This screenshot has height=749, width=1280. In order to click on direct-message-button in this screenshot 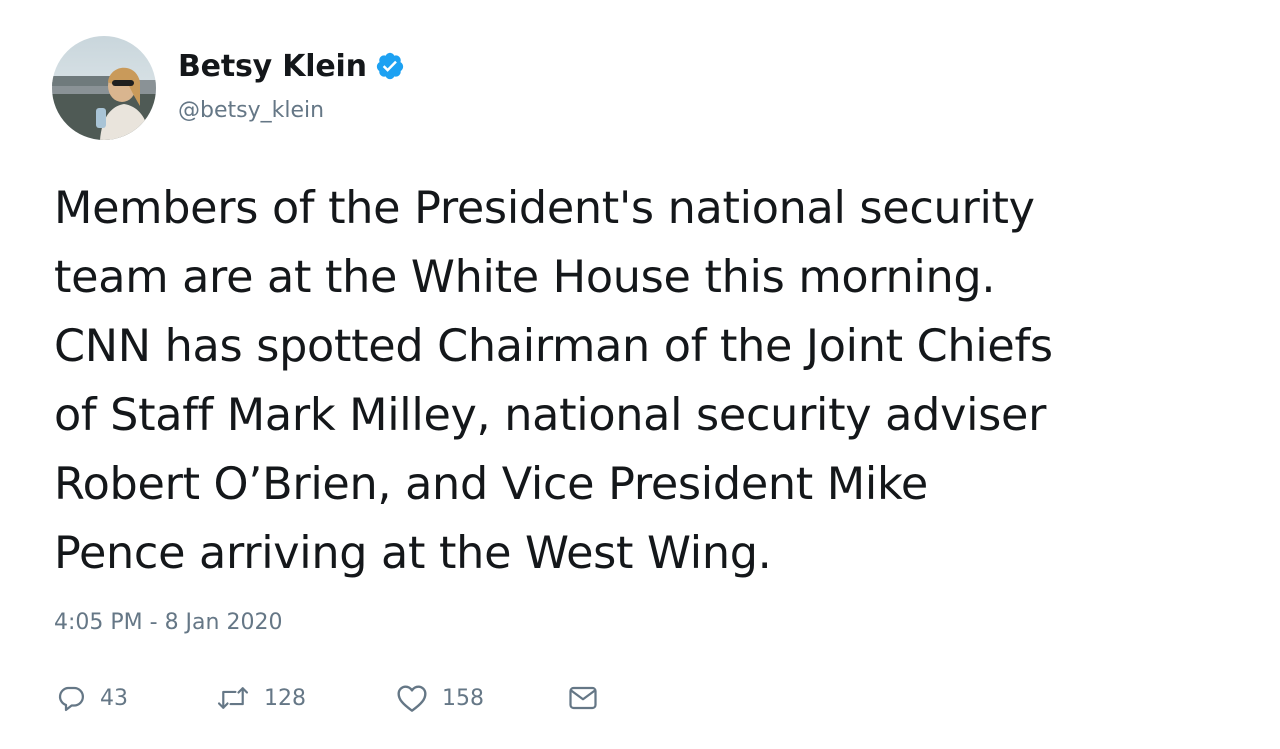, I will do `click(588, 698)`.